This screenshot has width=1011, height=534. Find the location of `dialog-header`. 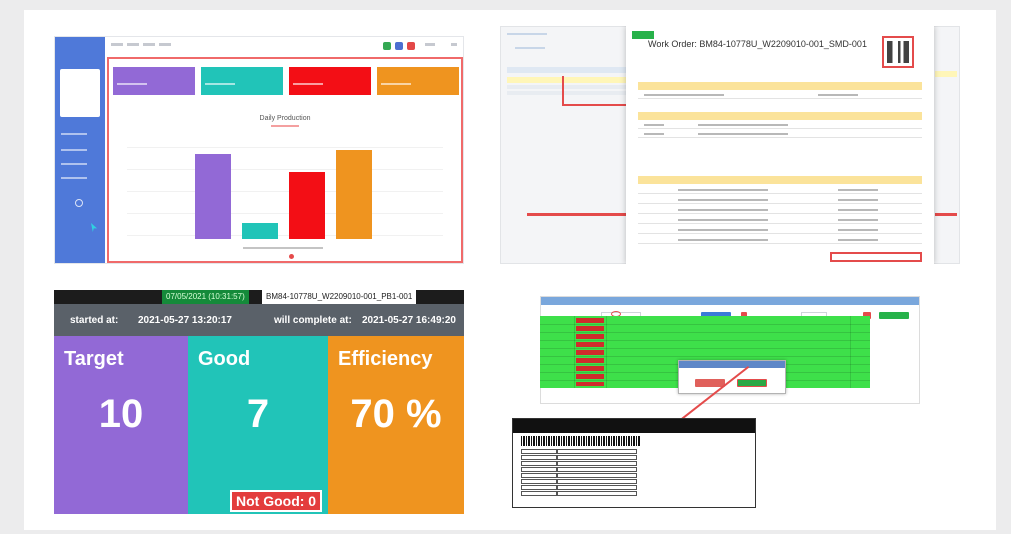

dialog-header is located at coordinates (732, 364).